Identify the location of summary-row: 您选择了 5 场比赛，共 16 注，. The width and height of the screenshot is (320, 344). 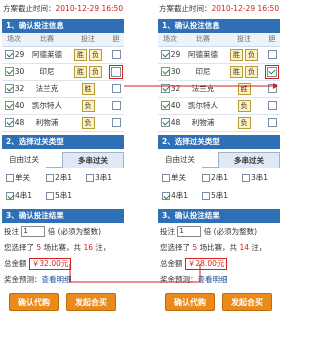
(57, 247).